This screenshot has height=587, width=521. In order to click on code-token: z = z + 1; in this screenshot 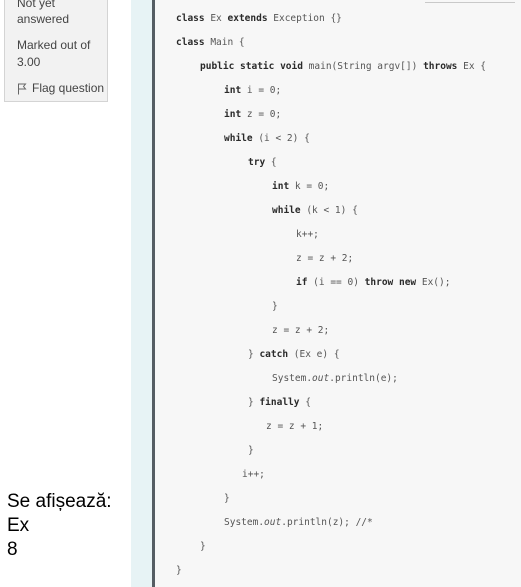, I will do `click(295, 426)`.